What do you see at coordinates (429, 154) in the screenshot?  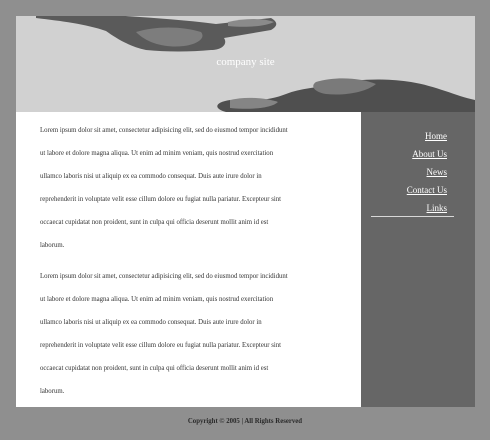 I see `nav-link-about-us: About Us` at bounding box center [429, 154].